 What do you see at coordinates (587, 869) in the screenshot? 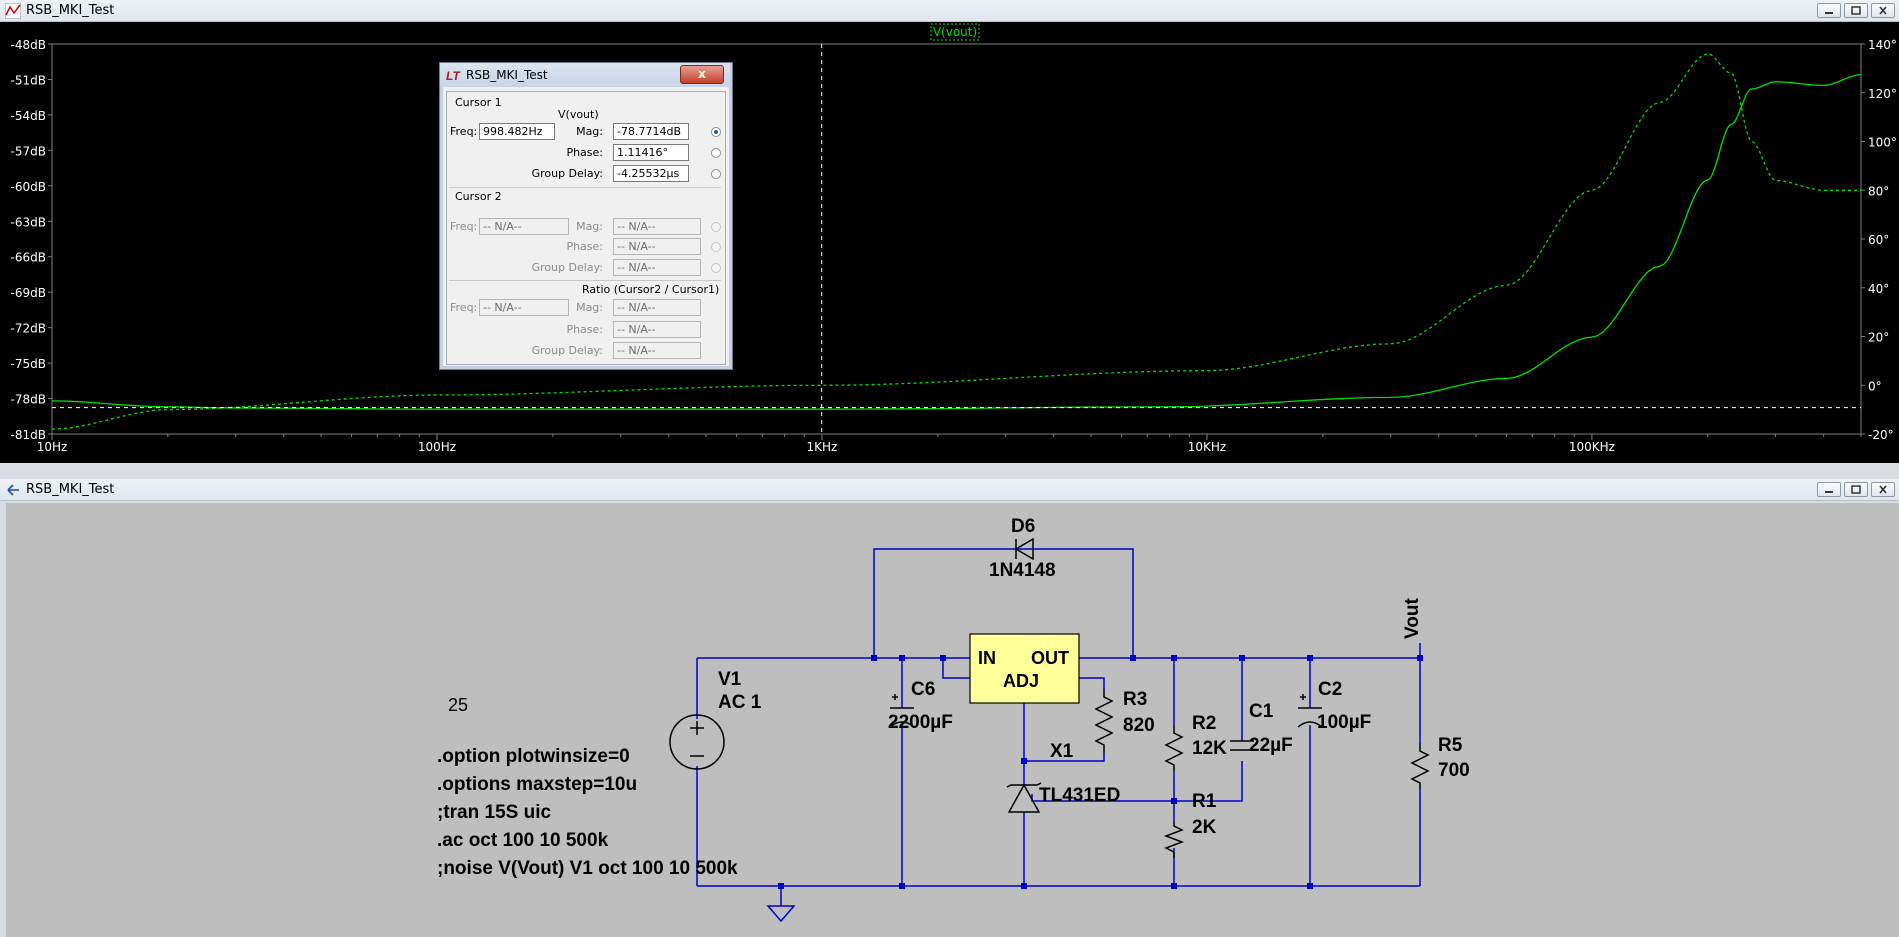
I see `spice-directive: ;noise V(Vout) V1 oct 100 10 500k` at bounding box center [587, 869].